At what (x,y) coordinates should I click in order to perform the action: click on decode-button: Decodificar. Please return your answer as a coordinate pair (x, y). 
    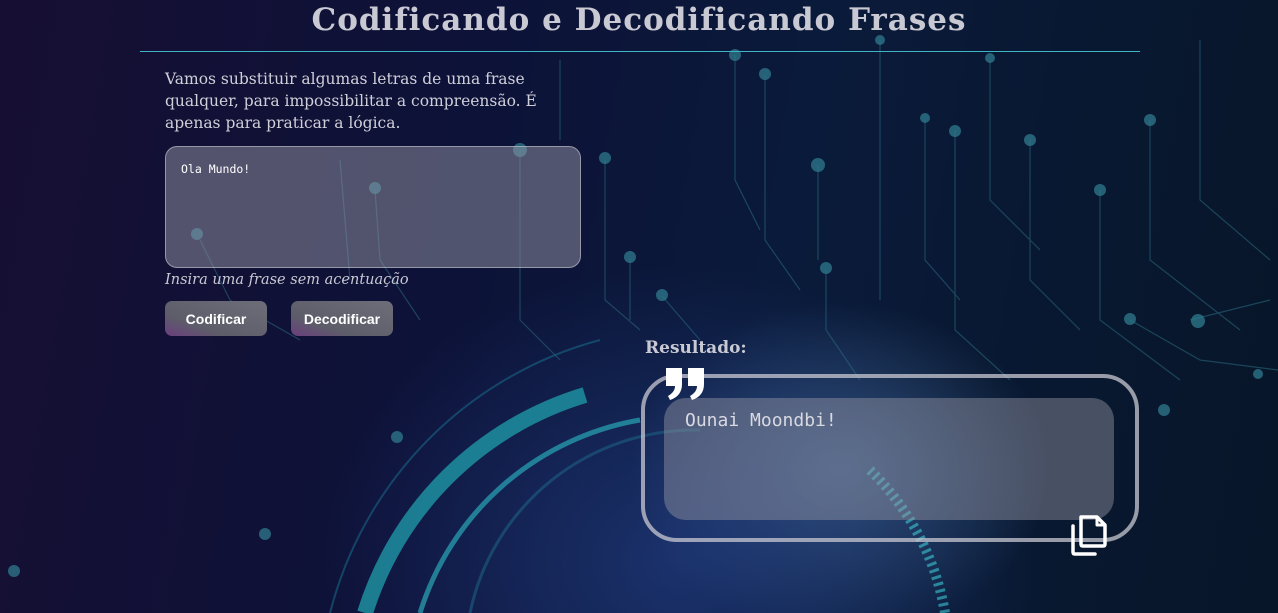
    Looking at the image, I should click on (342, 318).